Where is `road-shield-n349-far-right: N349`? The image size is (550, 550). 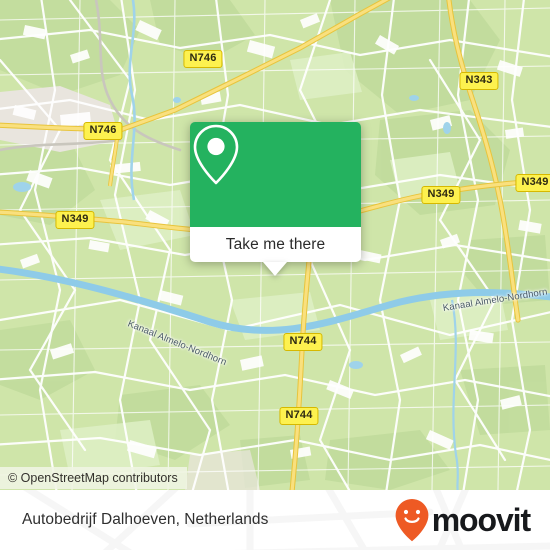
road-shield-n349-far-right: N349 is located at coordinates (532, 183).